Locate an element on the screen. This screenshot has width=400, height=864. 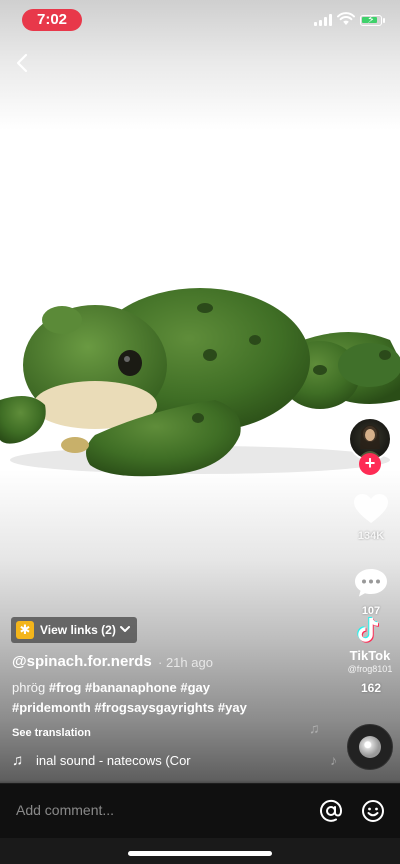
caption-hashtags: #frog #bananaphone #gay is located at coordinates (129, 687).